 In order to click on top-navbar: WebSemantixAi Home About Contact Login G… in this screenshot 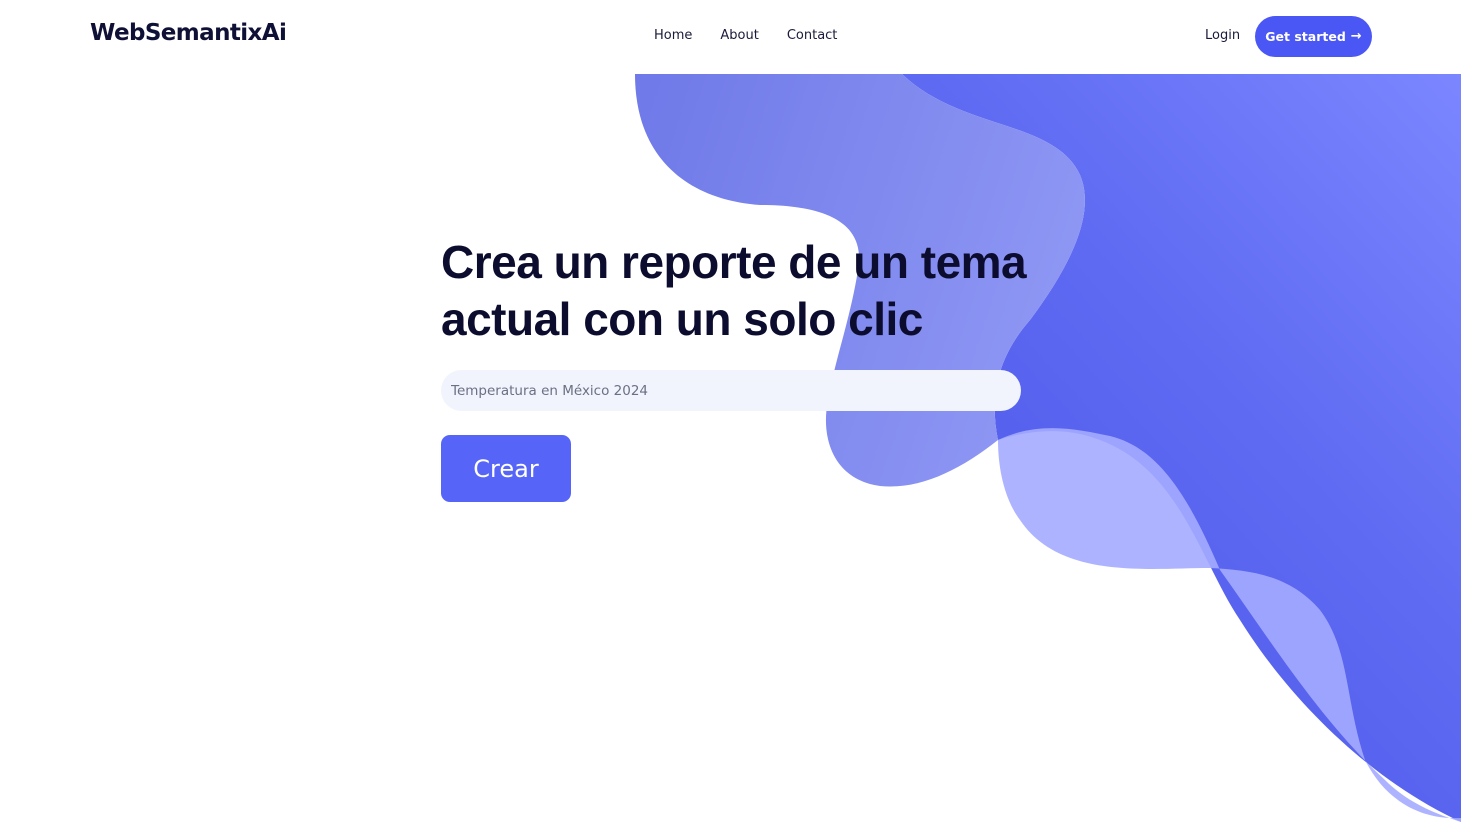, I will do `click(730, 37)`.